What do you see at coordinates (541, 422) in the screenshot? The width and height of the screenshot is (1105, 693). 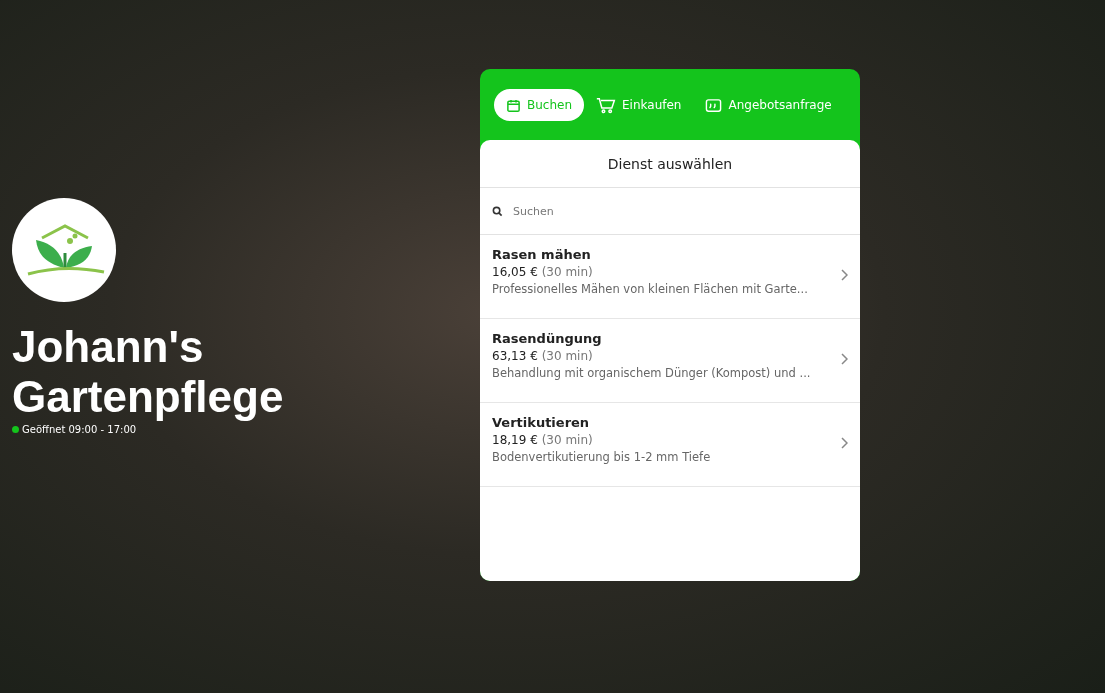 I see `service-name: Vertikutieren` at bounding box center [541, 422].